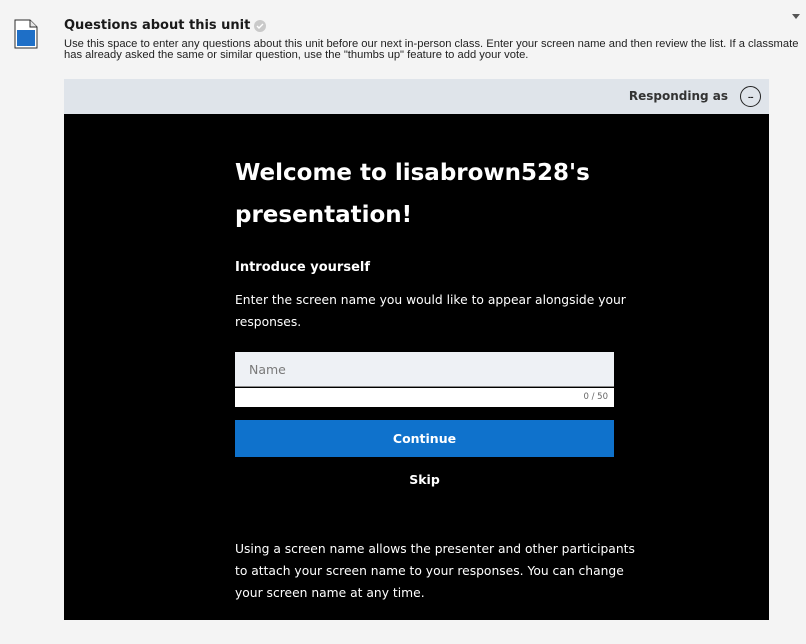  Describe the element at coordinates (796, 16) in the screenshot. I see `collapse-arrow-icon` at that location.